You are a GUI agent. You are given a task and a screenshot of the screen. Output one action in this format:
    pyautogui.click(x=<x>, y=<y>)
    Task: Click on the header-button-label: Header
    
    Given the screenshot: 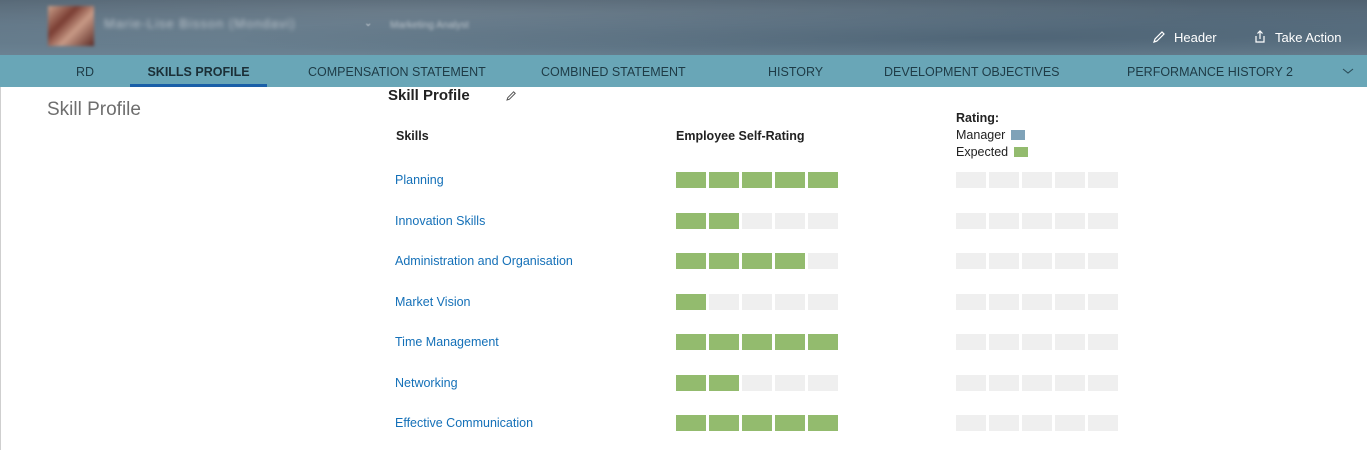 What is the action you would take?
    pyautogui.click(x=1195, y=37)
    